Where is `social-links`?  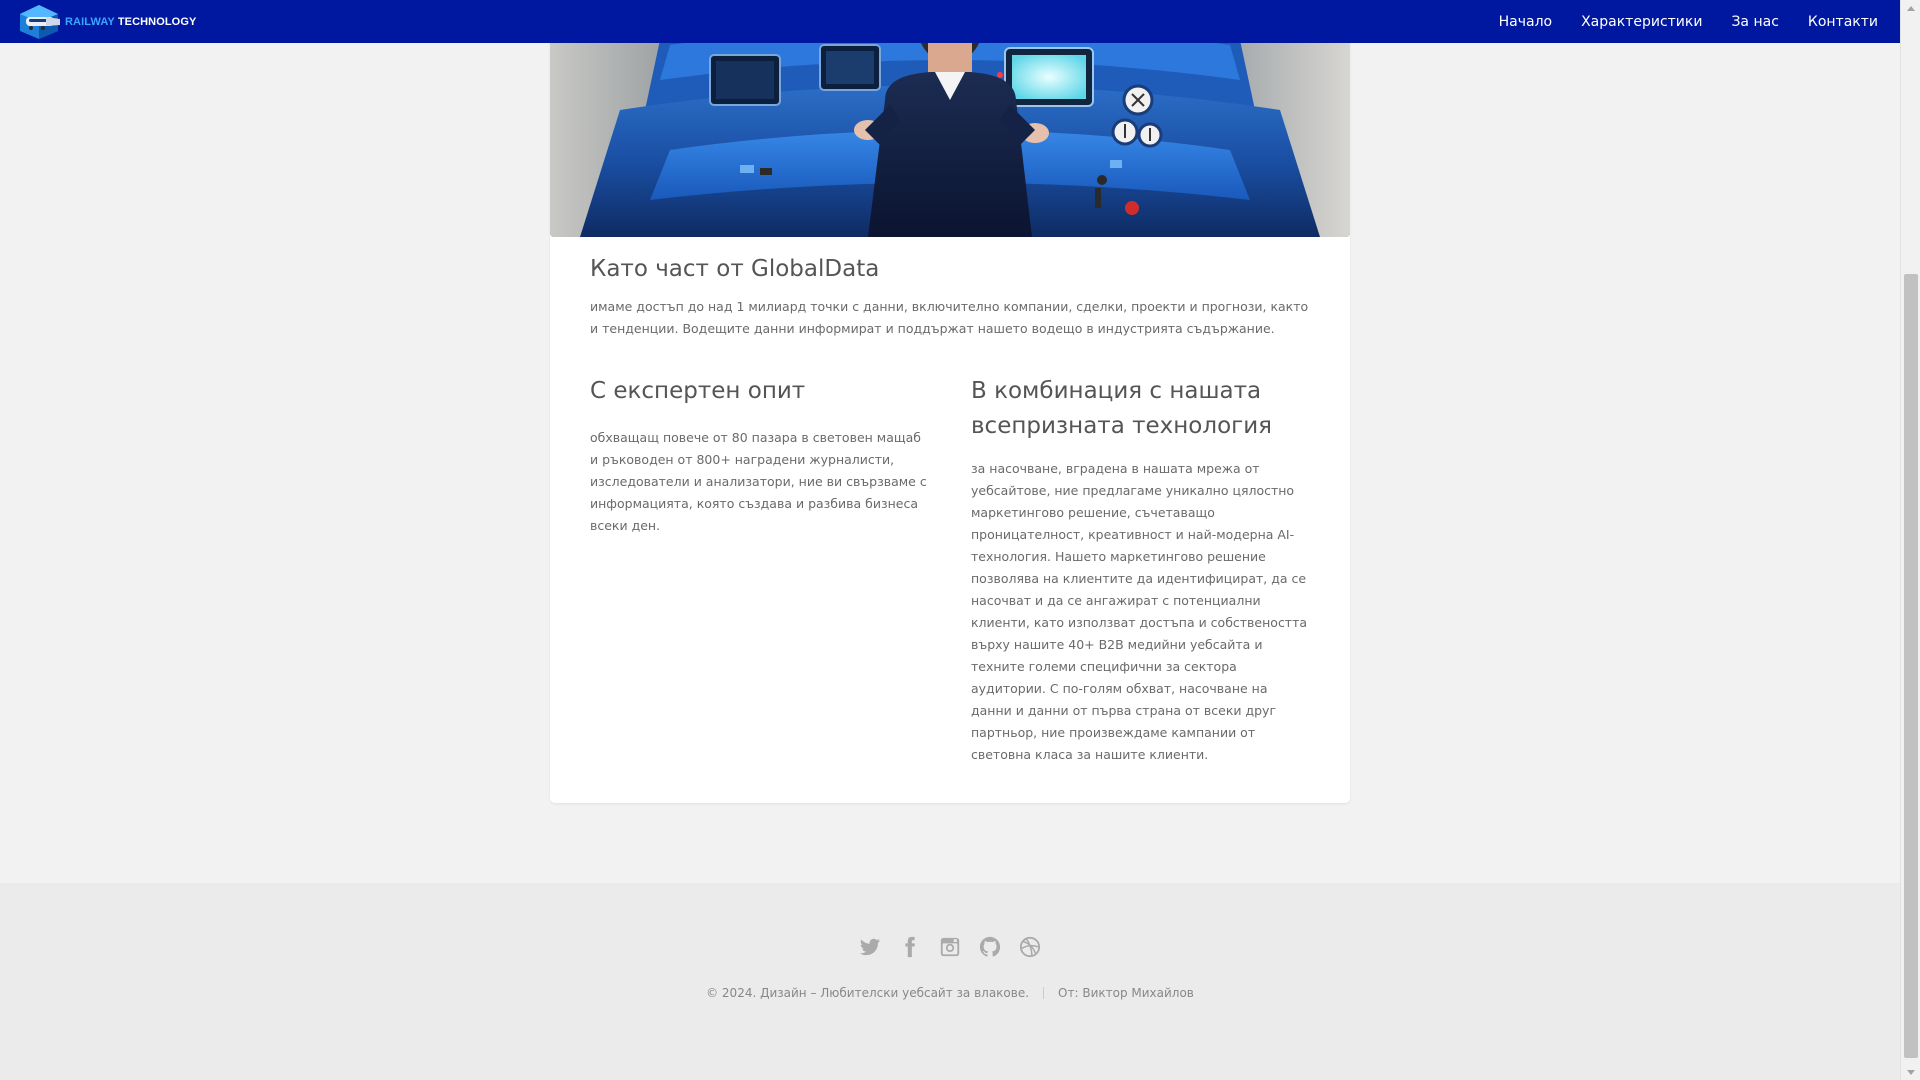
social-links is located at coordinates (950, 947).